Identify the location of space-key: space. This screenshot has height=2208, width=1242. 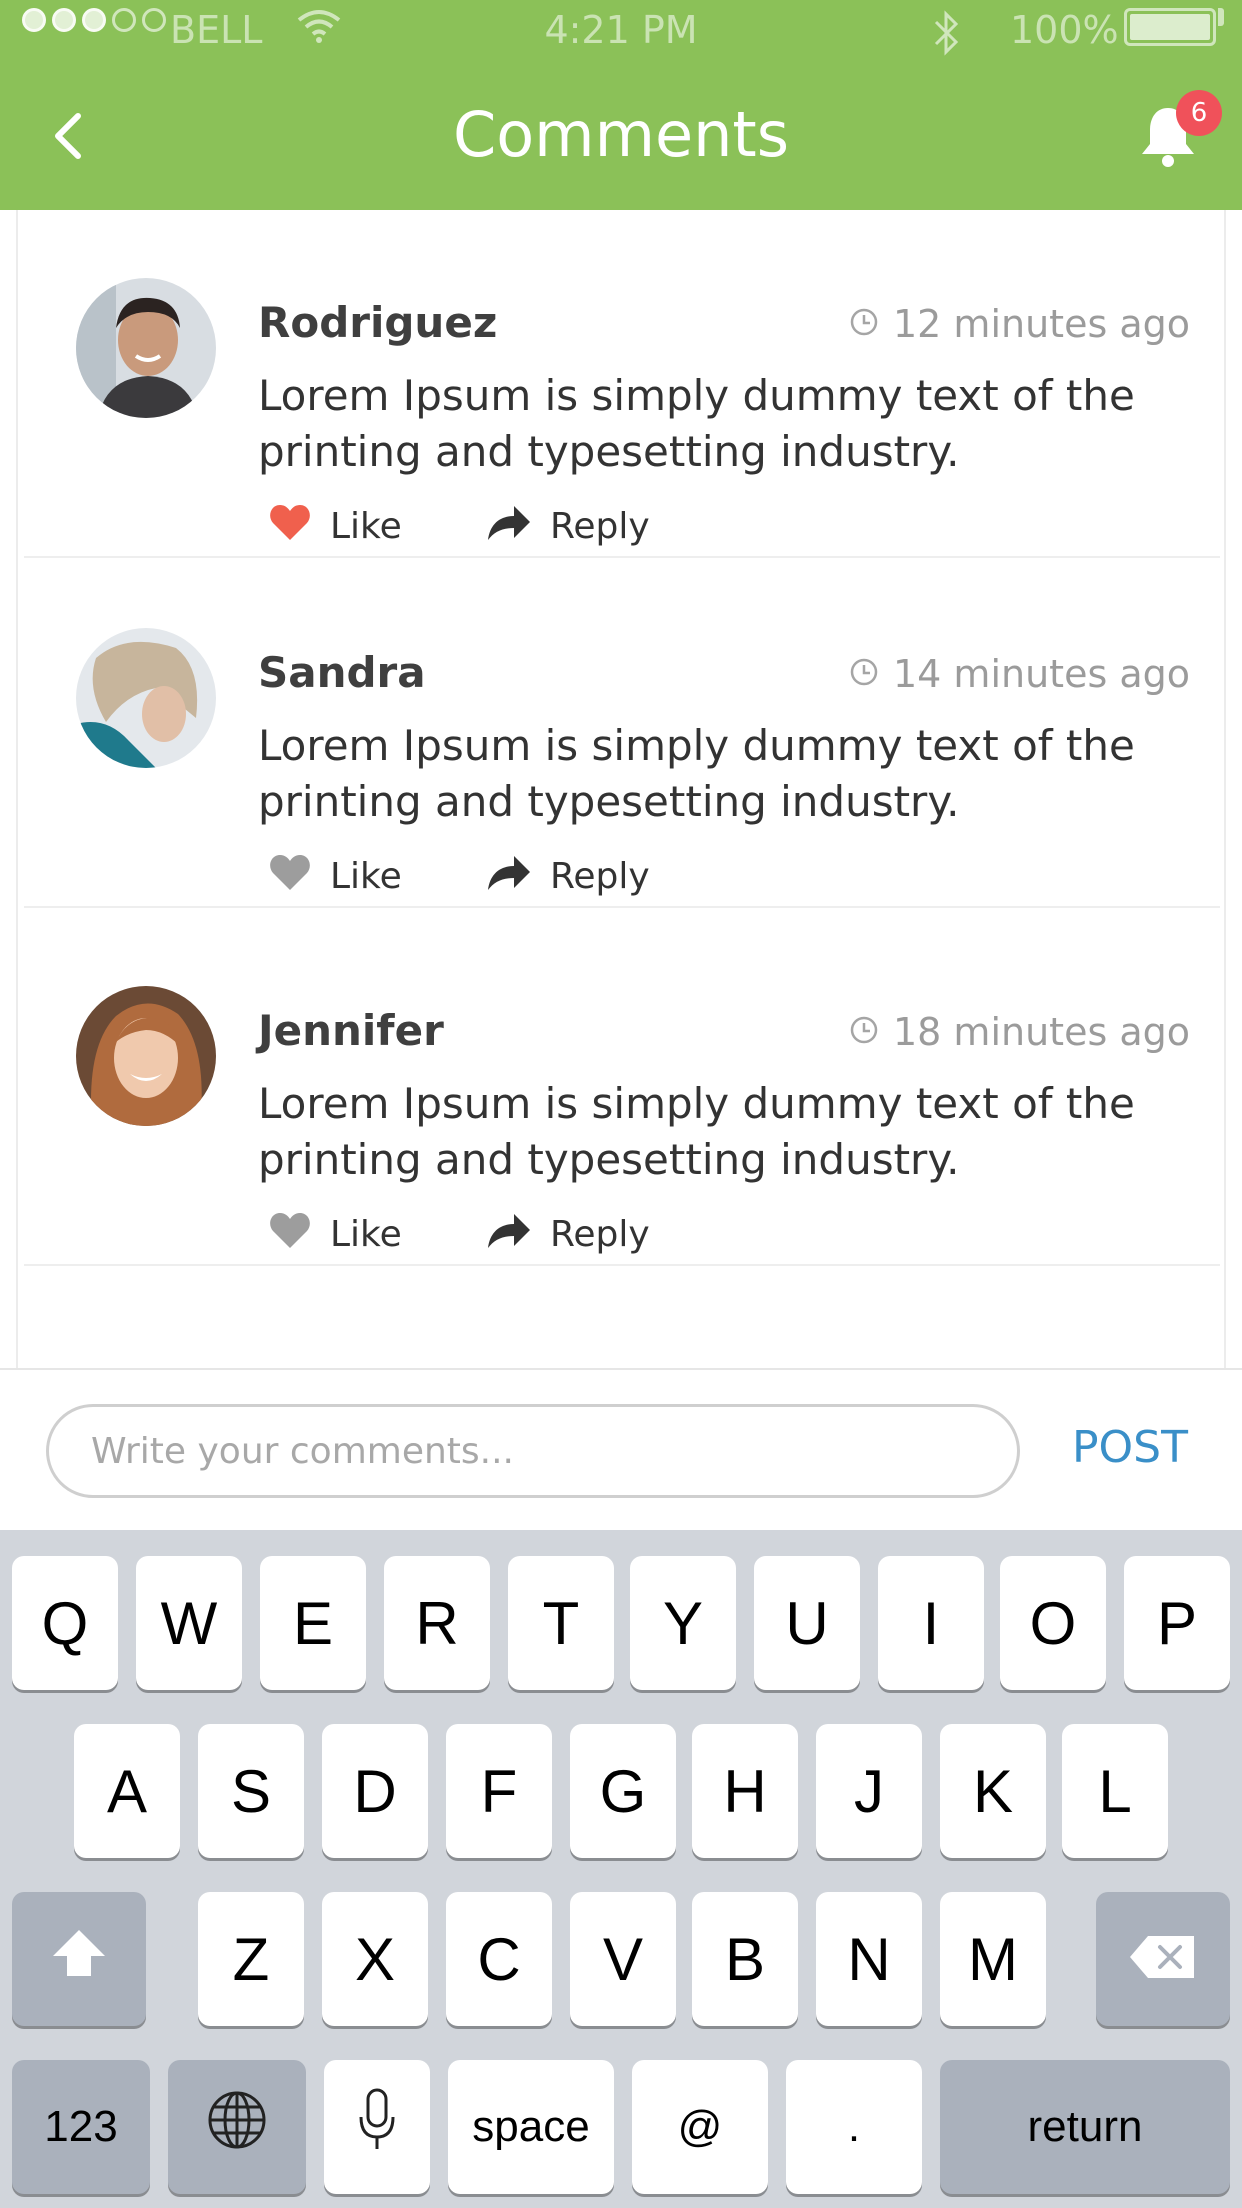
(531, 2127).